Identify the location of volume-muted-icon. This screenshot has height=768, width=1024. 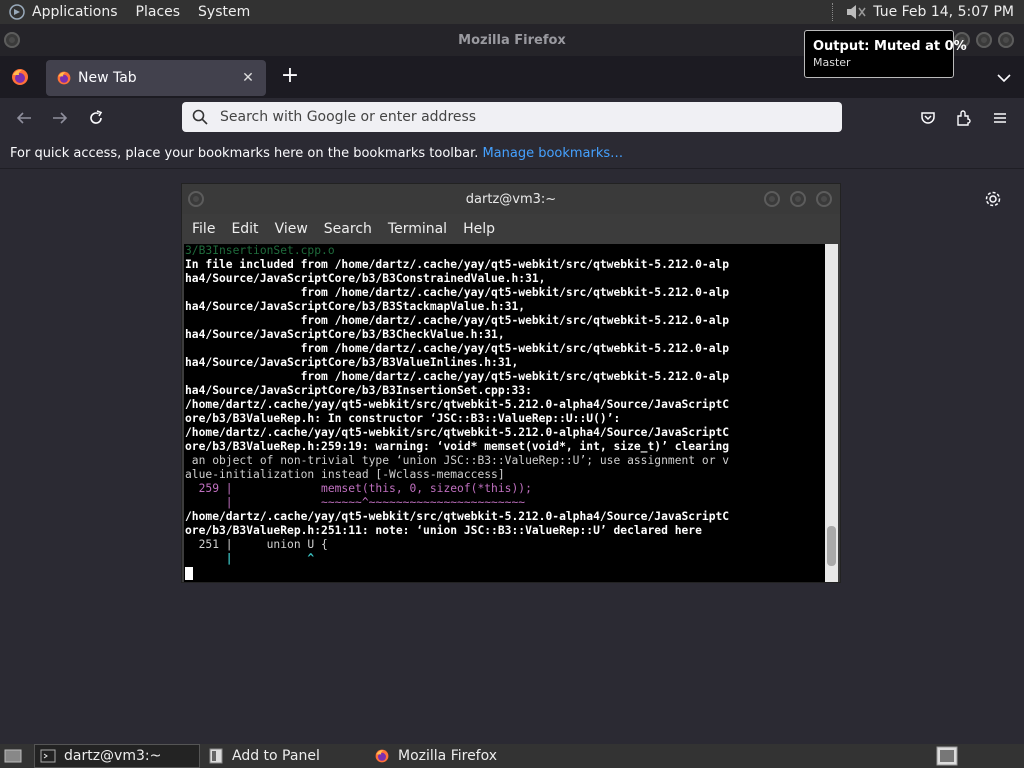
(856, 12).